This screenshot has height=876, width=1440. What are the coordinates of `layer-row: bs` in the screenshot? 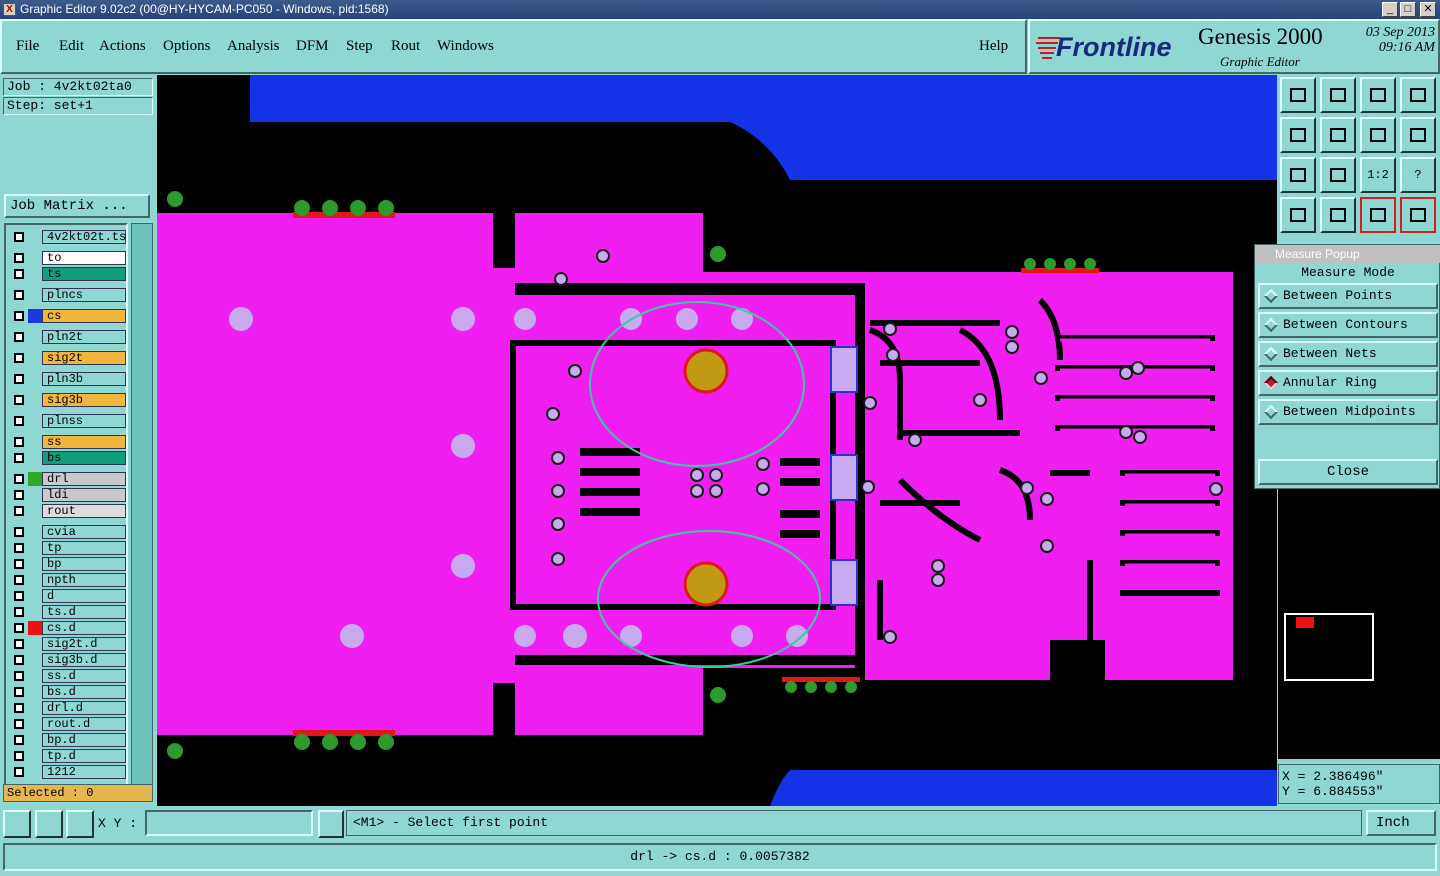 It's located at (68, 458).